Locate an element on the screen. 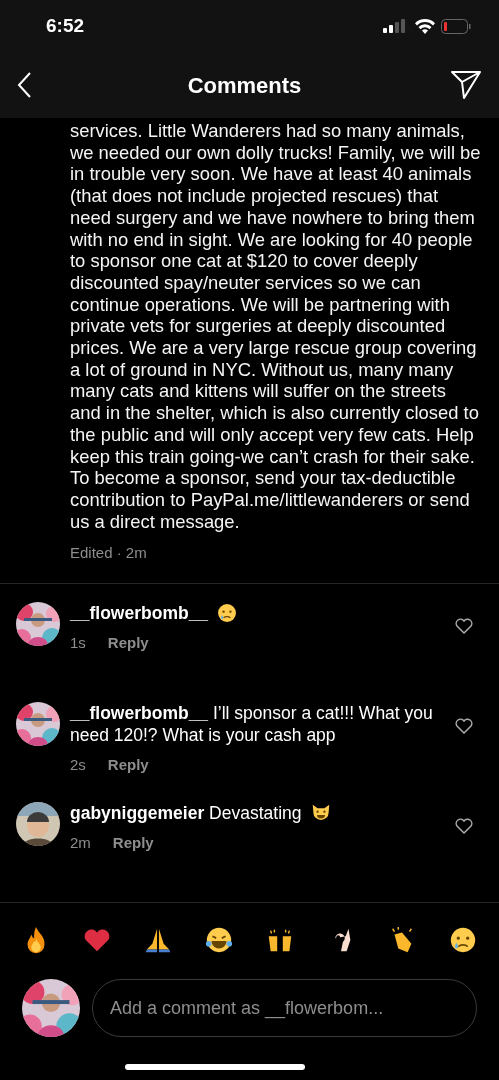 The height and width of the screenshot is (1080, 499). edited-time: Edited · 2m is located at coordinates (108, 553).